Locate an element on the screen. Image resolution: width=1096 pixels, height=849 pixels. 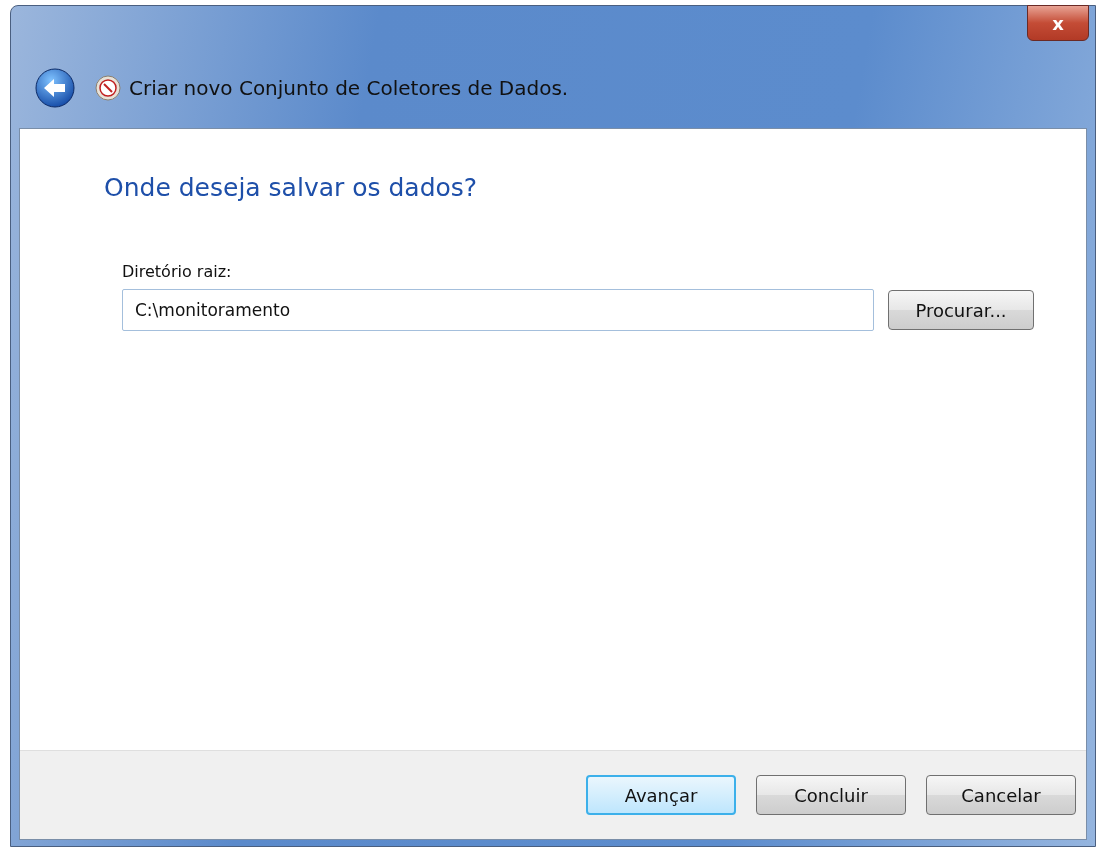
wizard-button: Avançar is located at coordinates (661, 795).